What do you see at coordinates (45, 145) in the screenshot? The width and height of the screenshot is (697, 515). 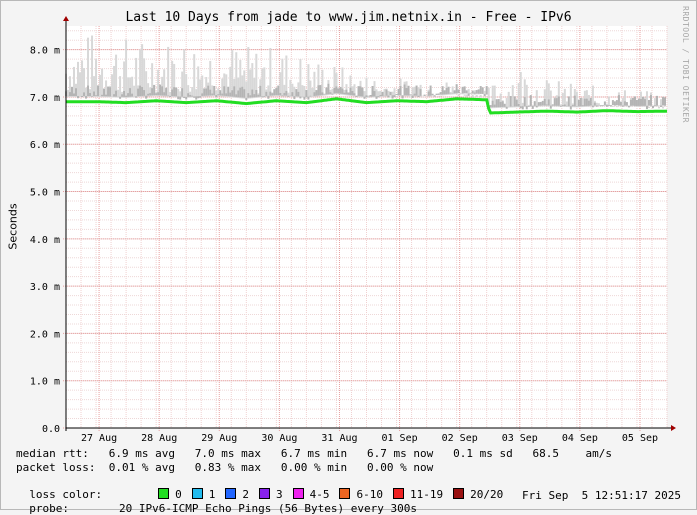 I see `y-tick-label: 6.0 m` at bounding box center [45, 145].